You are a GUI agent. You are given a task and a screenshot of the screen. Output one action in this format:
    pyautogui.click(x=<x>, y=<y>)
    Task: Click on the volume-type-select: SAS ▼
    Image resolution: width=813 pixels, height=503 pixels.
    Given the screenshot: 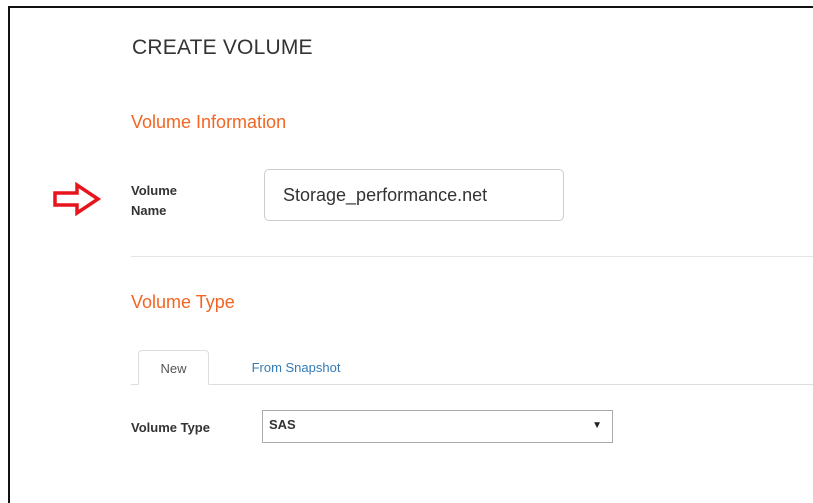 What is the action you would take?
    pyautogui.click(x=437, y=426)
    